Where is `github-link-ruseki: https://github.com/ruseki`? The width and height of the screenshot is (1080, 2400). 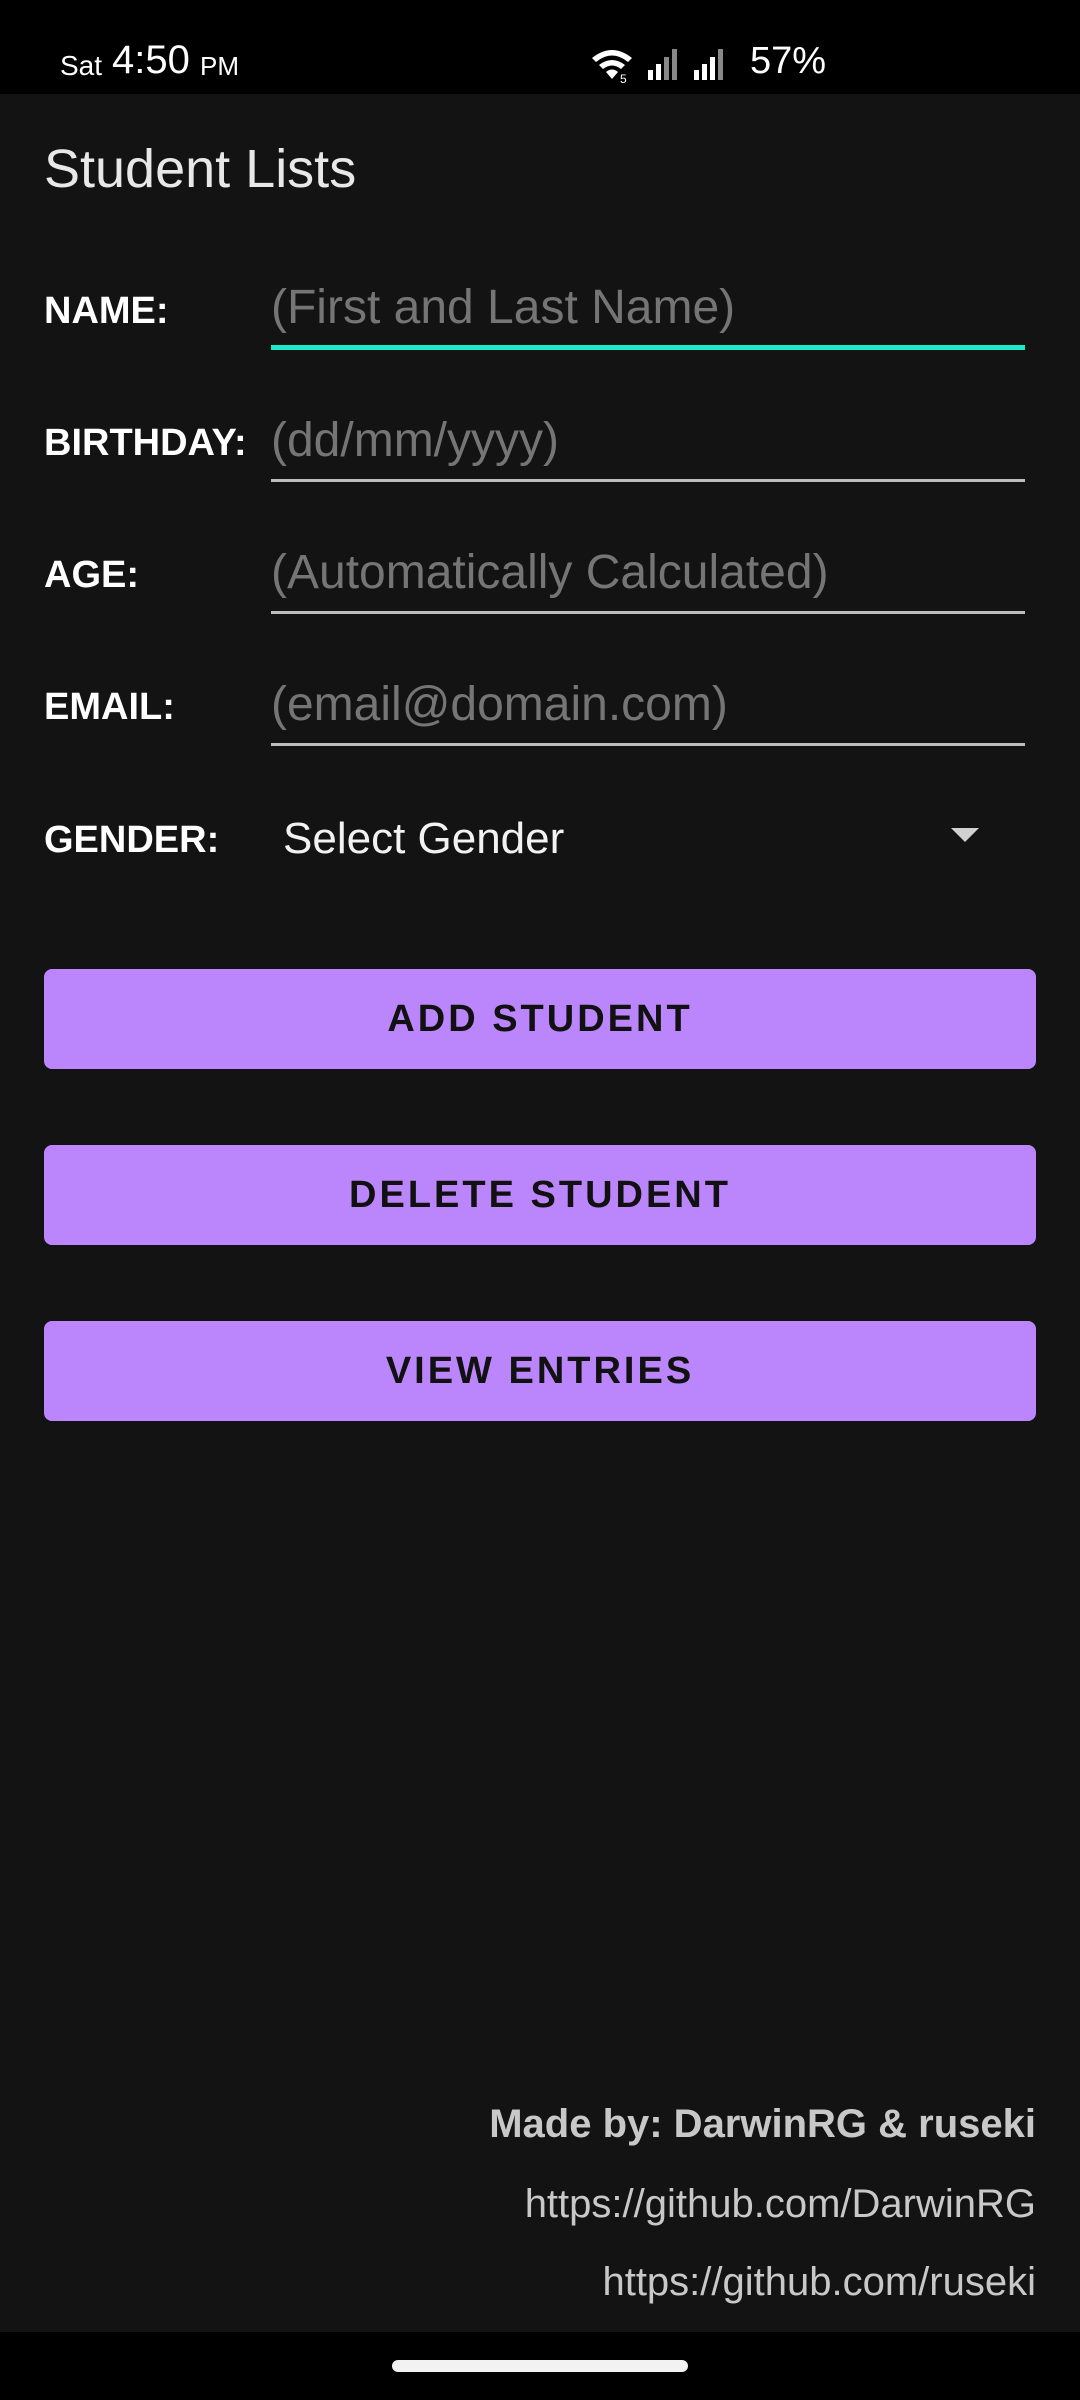 github-link-ruseki: https://github.com/ruseki is located at coordinates (819, 2282).